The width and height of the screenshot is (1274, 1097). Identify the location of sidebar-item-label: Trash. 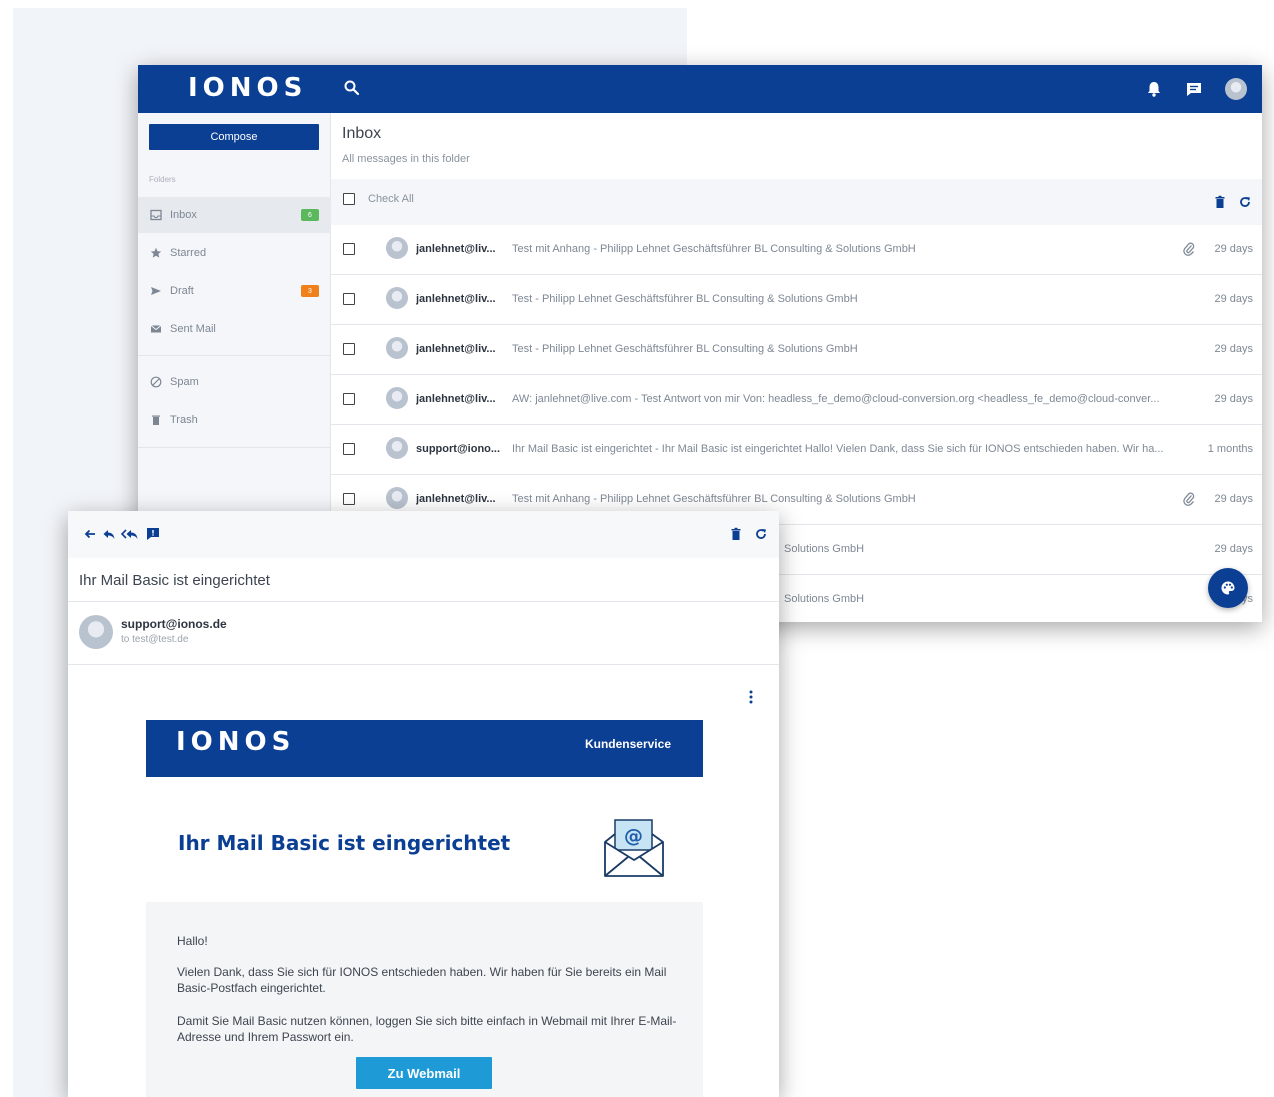
(184, 420).